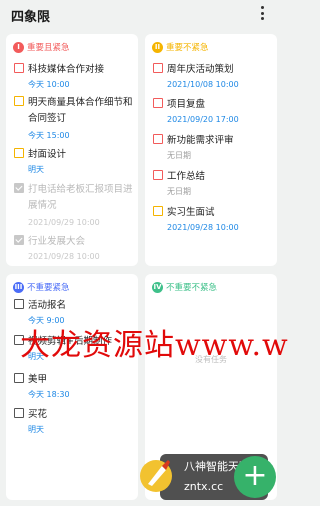  I want to click on watermark-text: 大龙资源站www.w, so click(154, 345).